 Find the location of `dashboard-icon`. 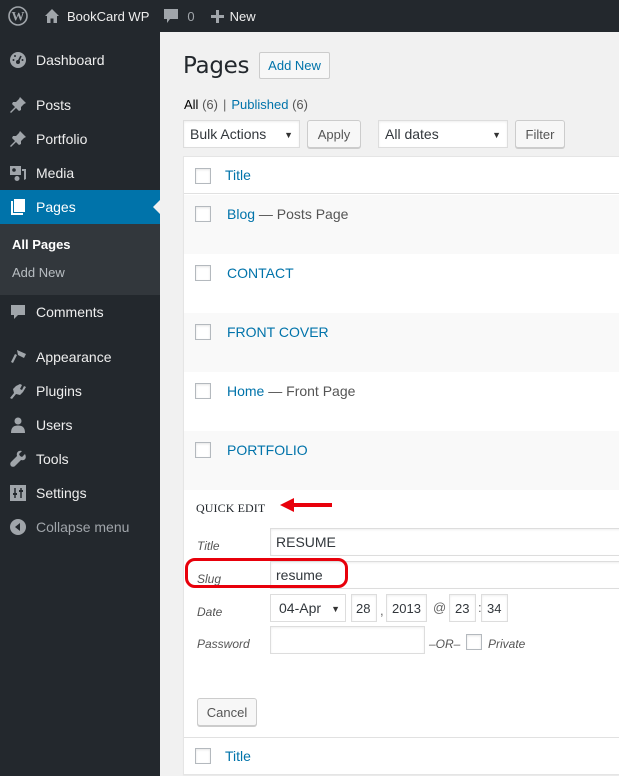

dashboard-icon is located at coordinates (18, 60).